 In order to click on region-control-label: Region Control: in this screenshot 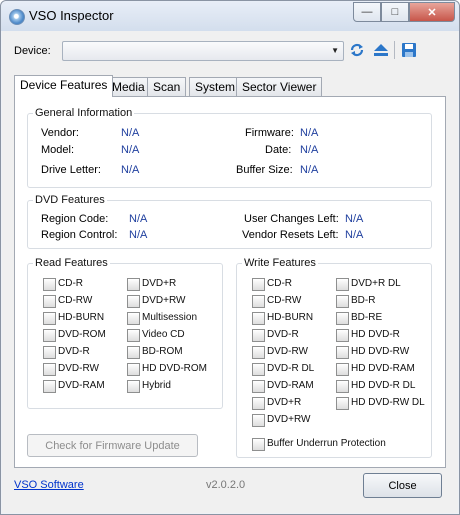, I will do `click(79, 235)`.